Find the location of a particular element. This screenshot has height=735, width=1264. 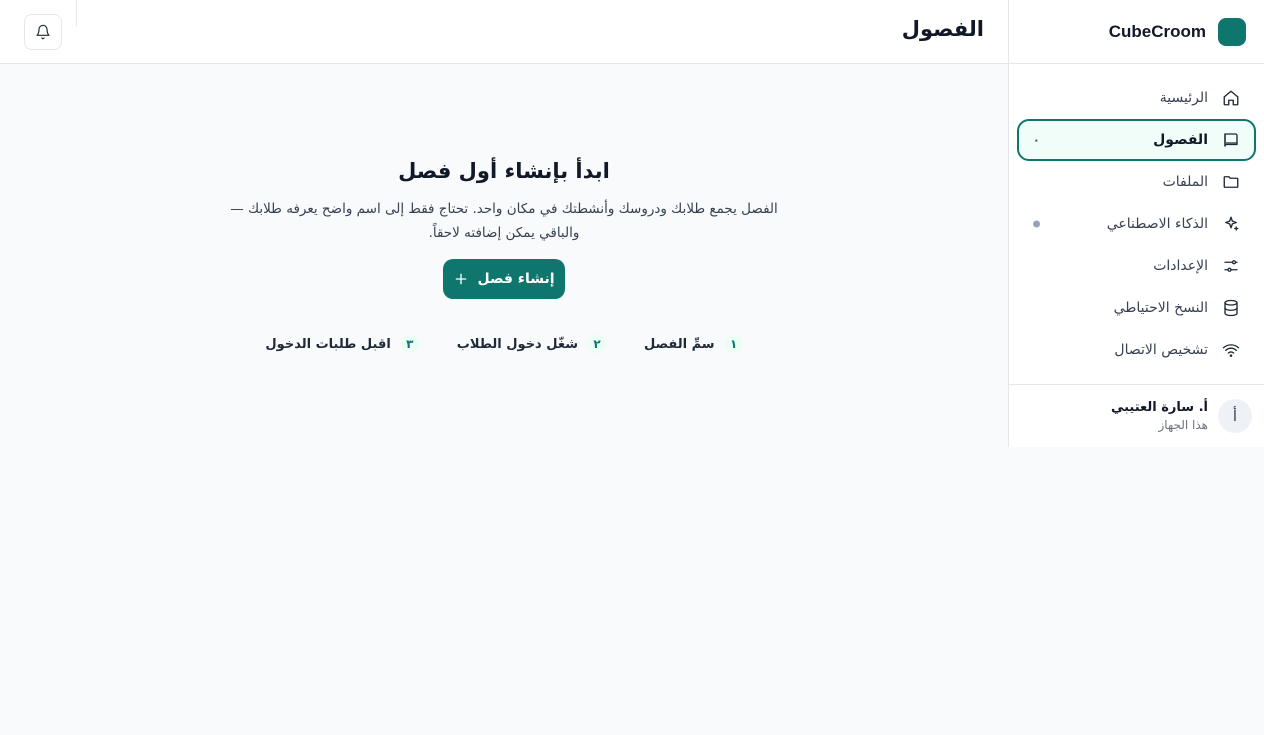

step-item: ١ سمِّ الفصل is located at coordinates (693, 344).